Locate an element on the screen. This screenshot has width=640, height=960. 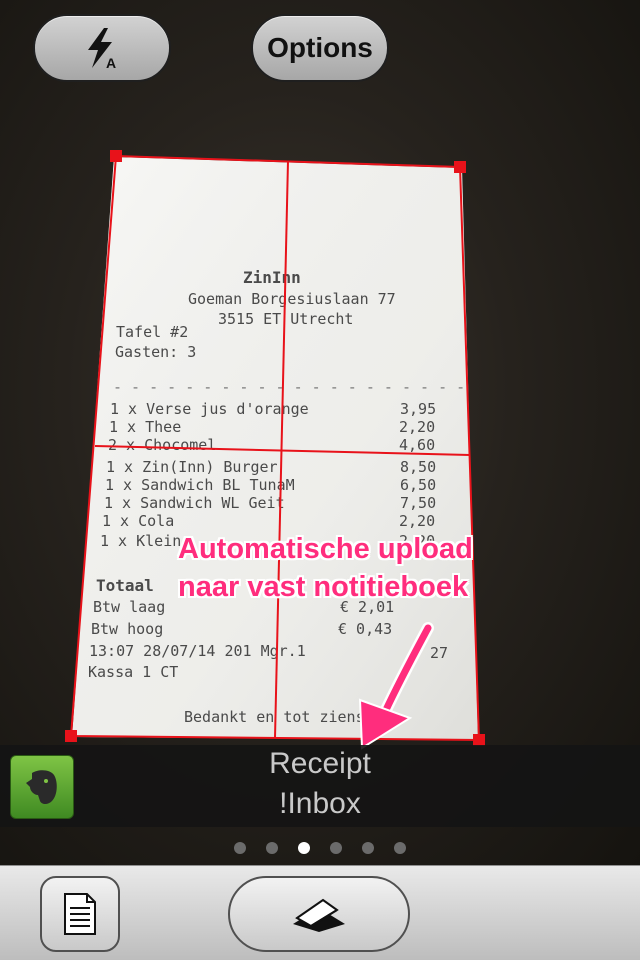
callout-line-2: naar vast notitieboek is located at coordinates (323, 587).